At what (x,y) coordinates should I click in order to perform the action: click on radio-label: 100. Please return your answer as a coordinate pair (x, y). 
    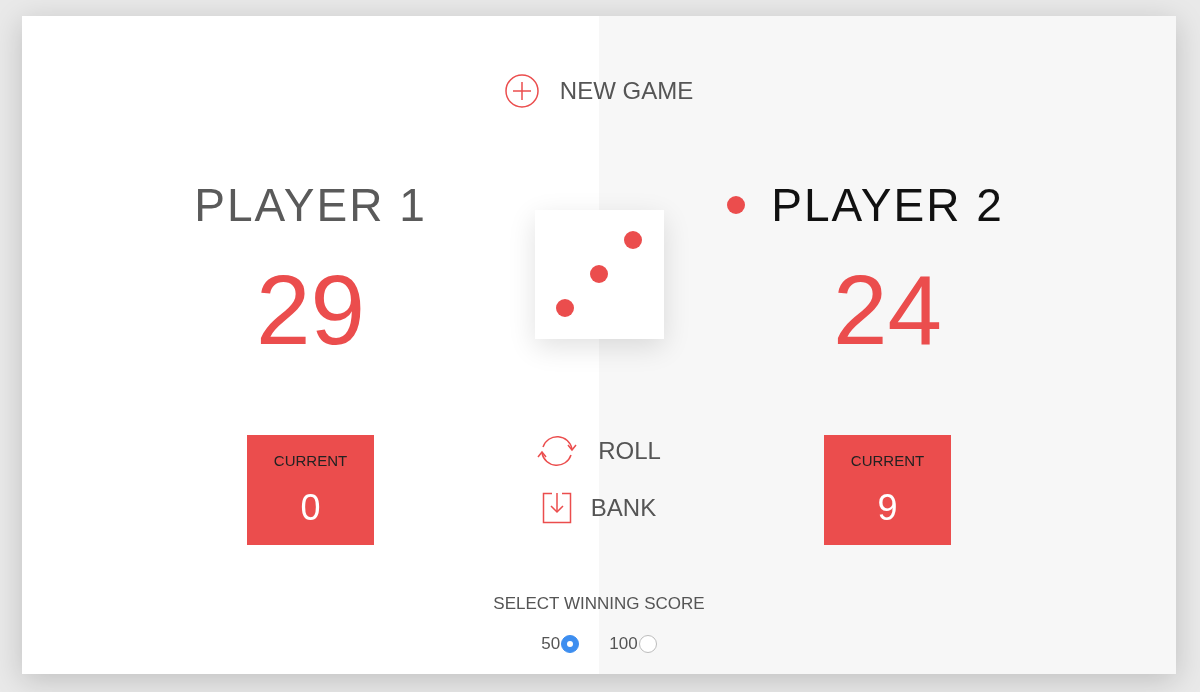
    Looking at the image, I should click on (623, 644).